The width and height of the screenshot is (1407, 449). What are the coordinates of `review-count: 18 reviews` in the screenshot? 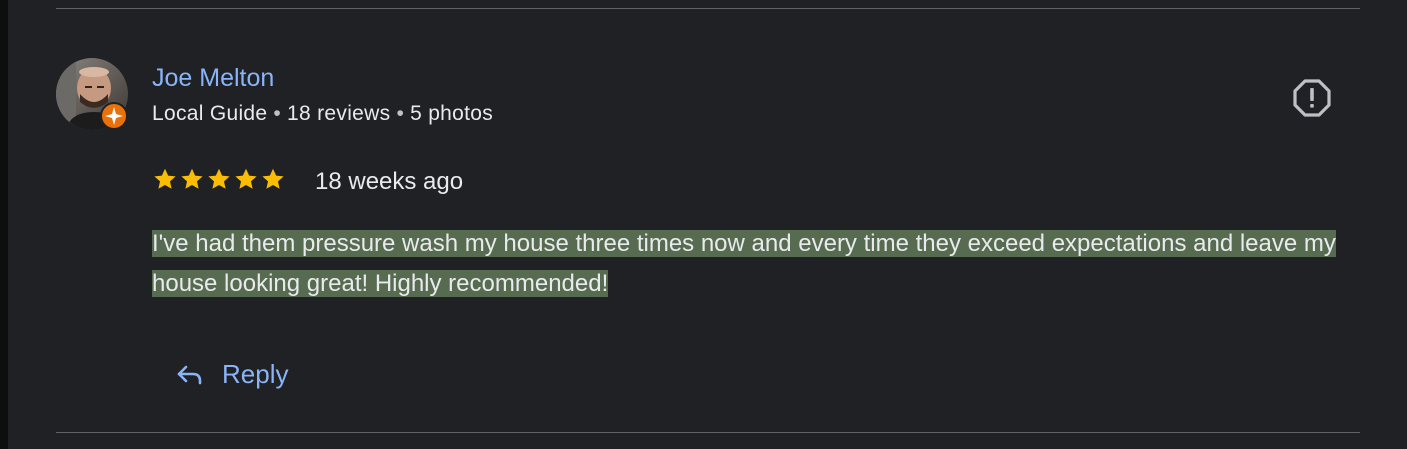 It's located at (339, 113).